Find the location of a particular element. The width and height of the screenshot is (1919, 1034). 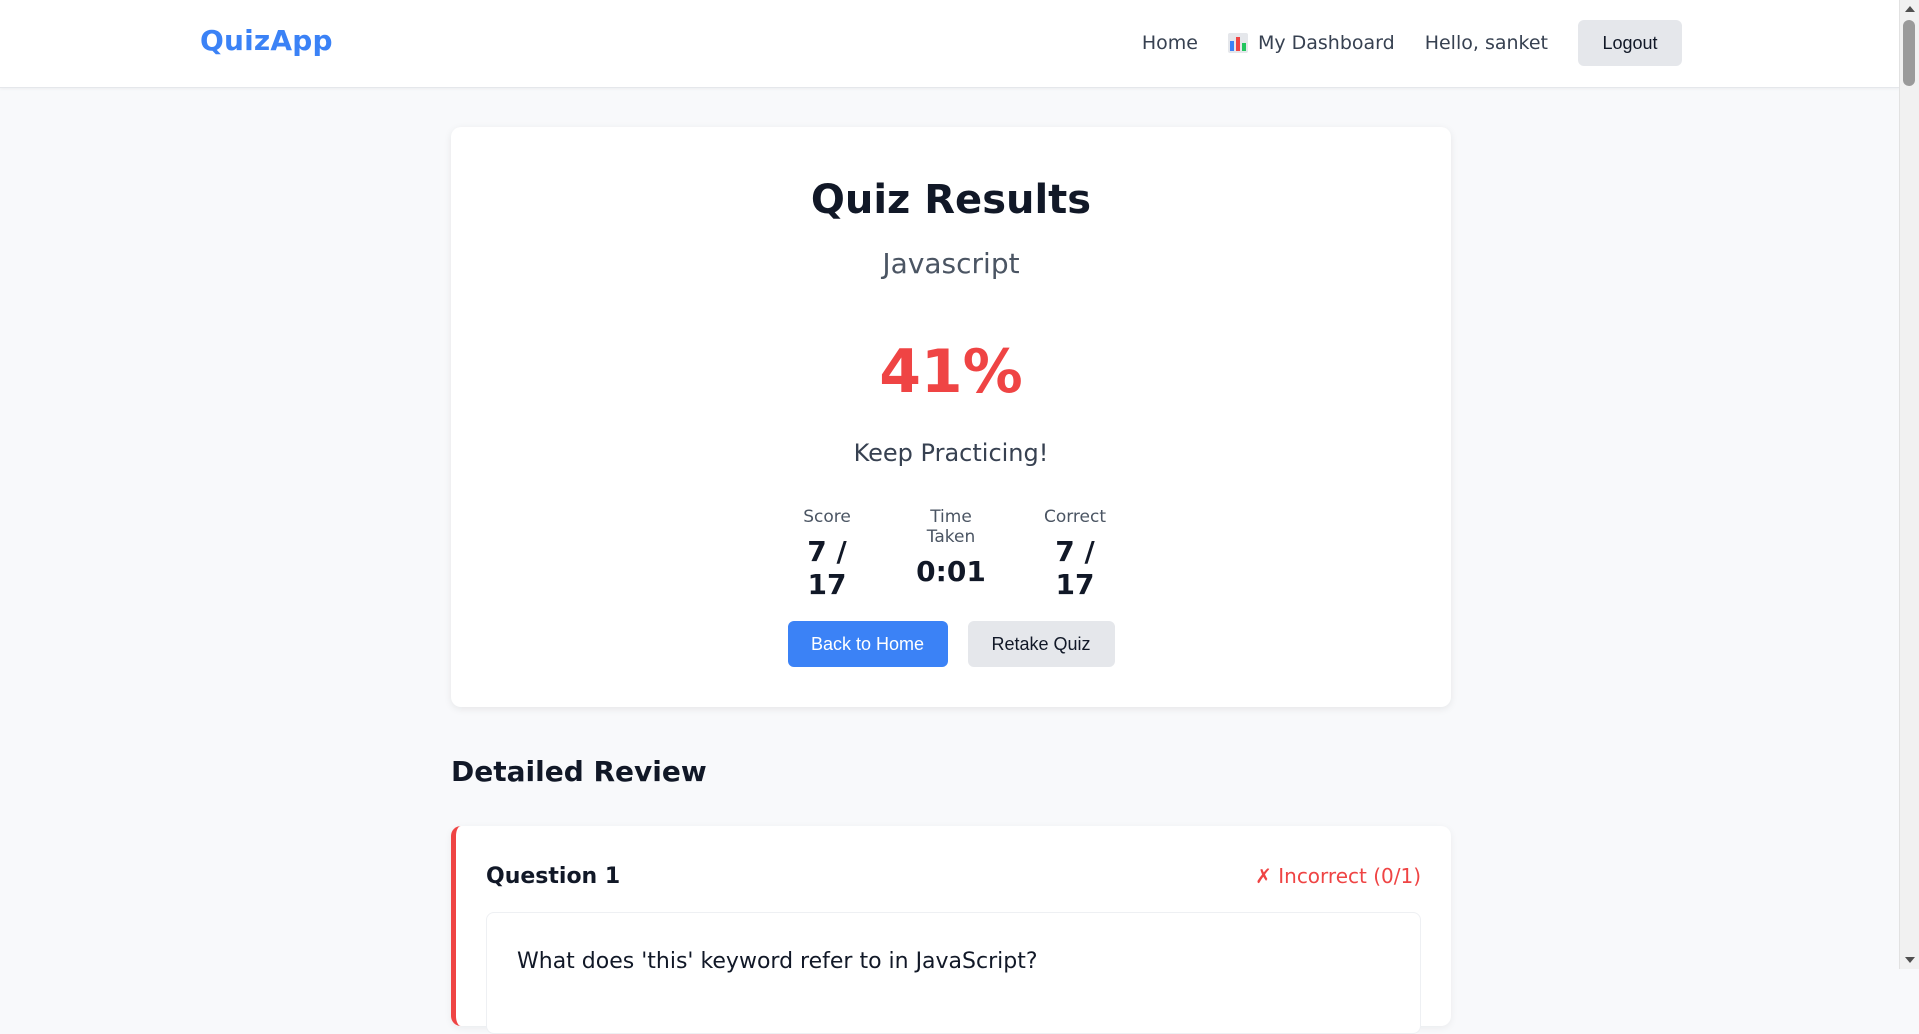

stat-score: Score 7 / 17 is located at coordinates (827, 554).